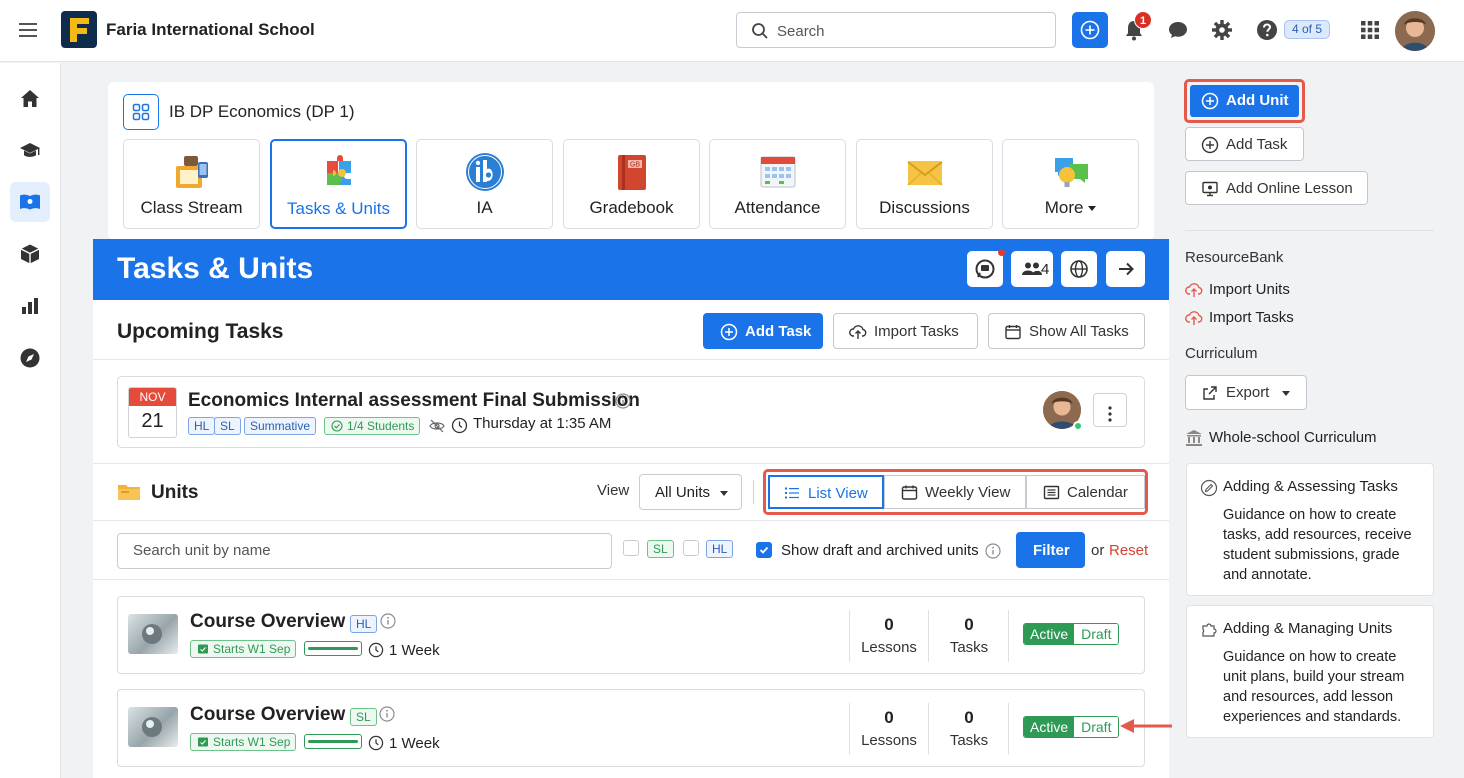 Image resolution: width=1464 pixels, height=778 pixels. I want to click on due-date-badge: NOV 21, so click(152, 412).